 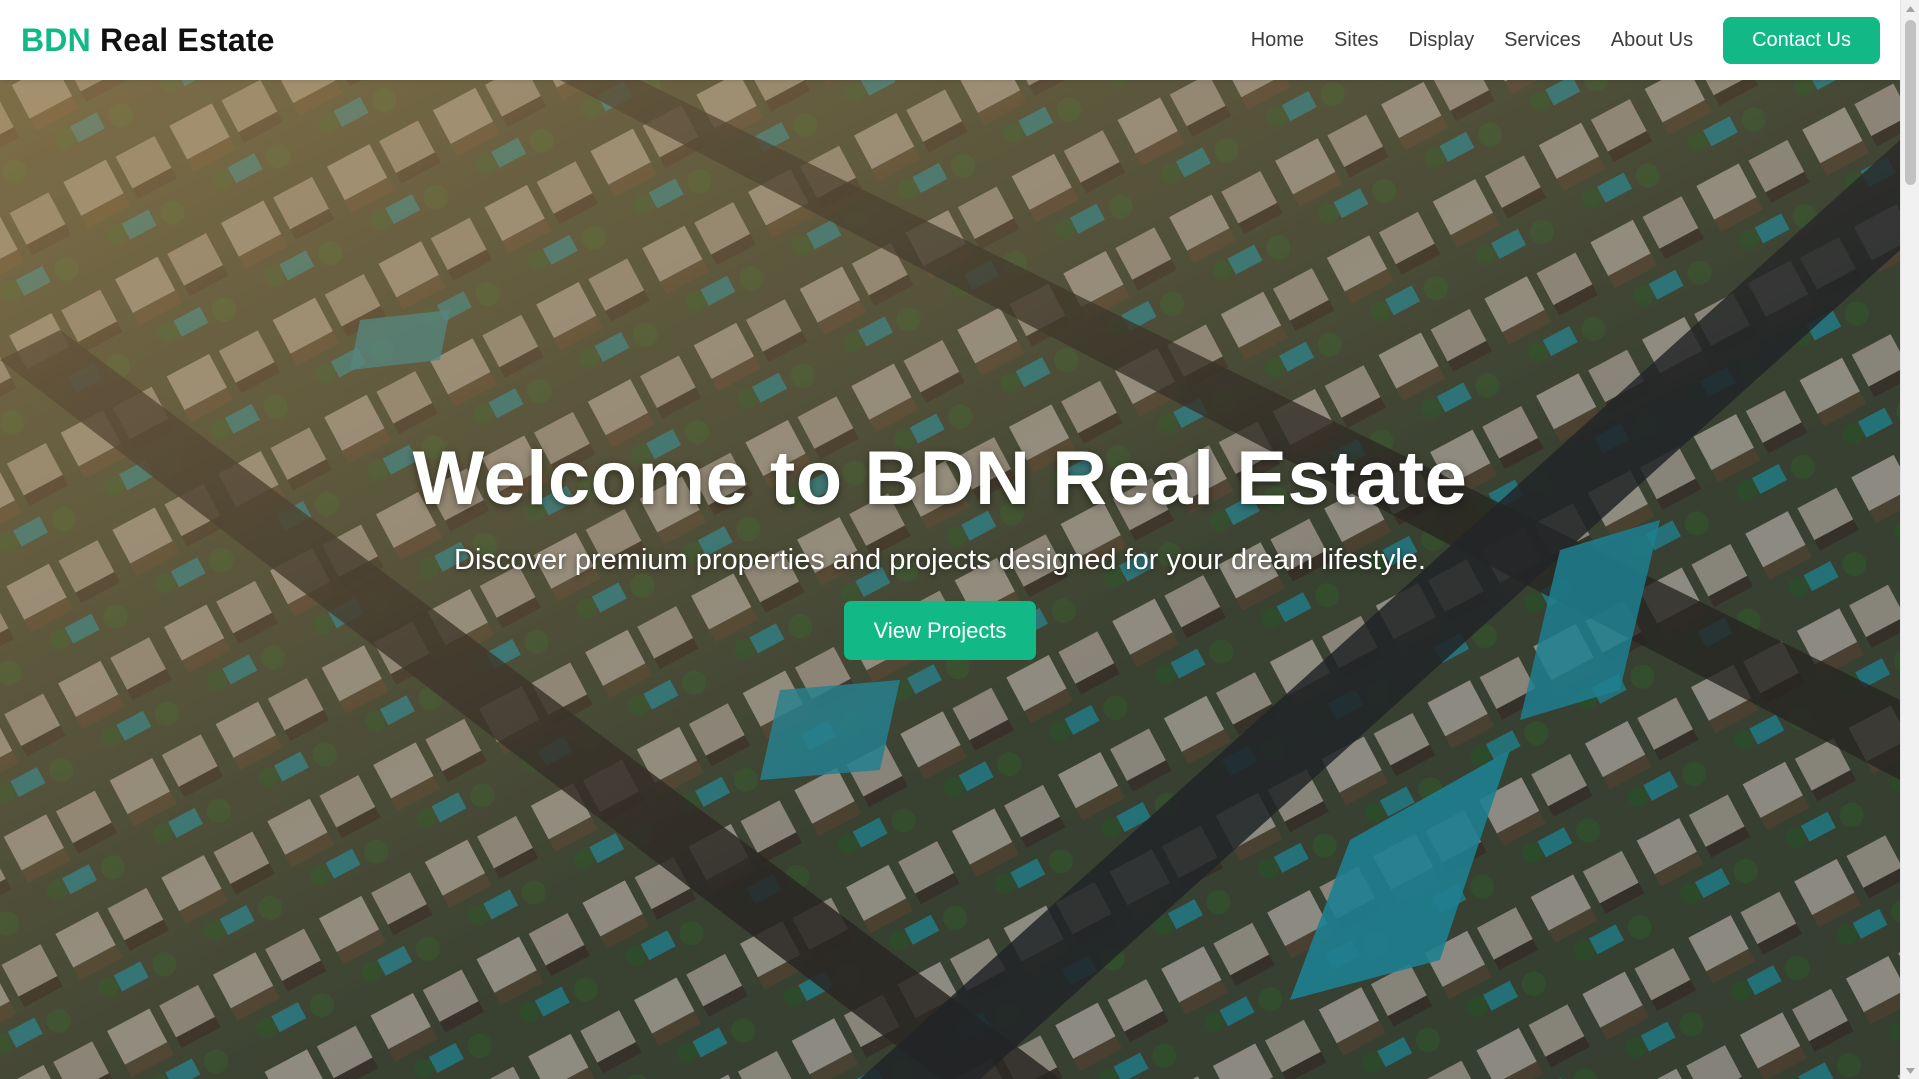 What do you see at coordinates (1910, 1070) in the screenshot?
I see `chevron-down-icon` at bounding box center [1910, 1070].